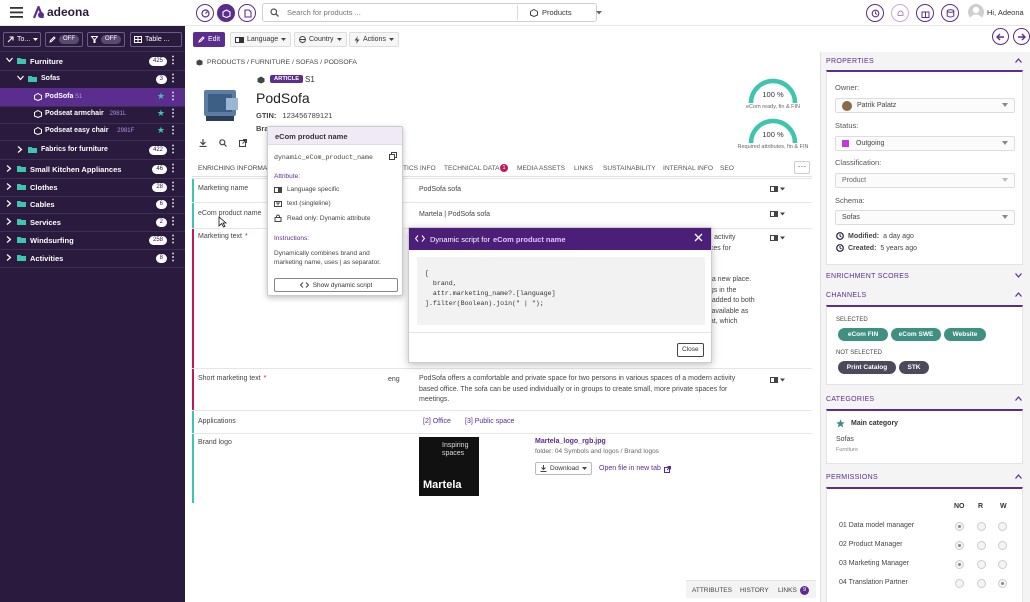  What do you see at coordinates (570, 442) in the screenshot?
I see `logo-filename-link: Martela_logo_rgb.jpg` at bounding box center [570, 442].